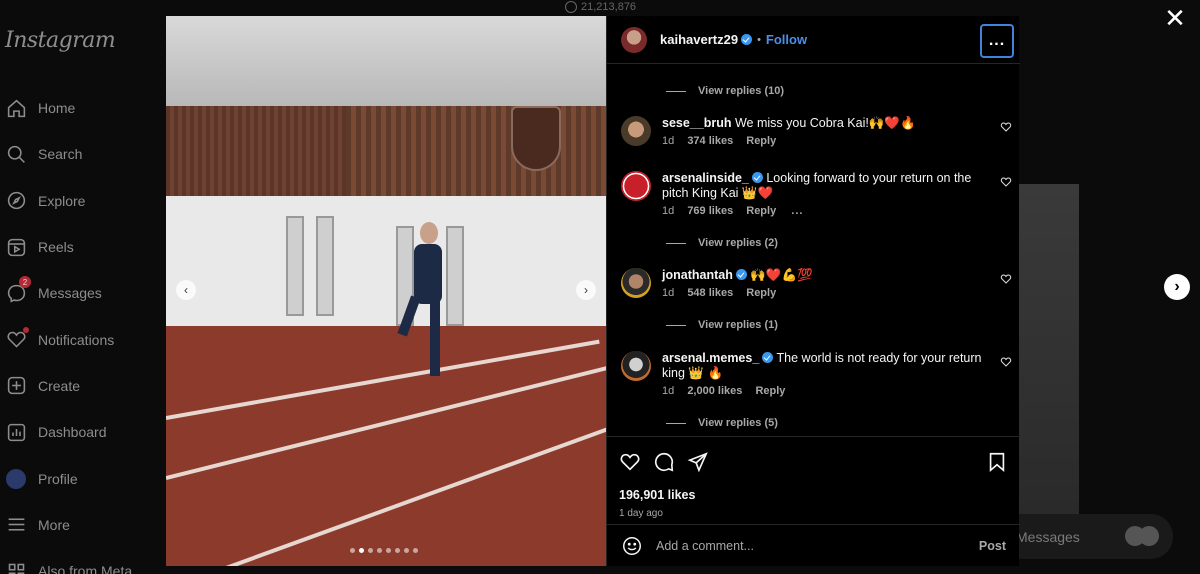 The width and height of the screenshot is (1200, 574). I want to click on carousel-next-button: ›, so click(586, 290).